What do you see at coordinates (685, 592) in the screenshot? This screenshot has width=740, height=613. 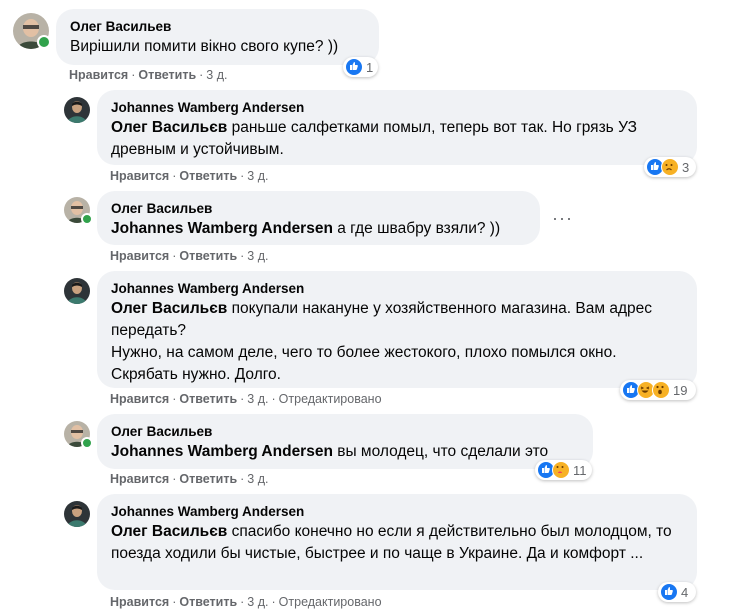 I see `reaction-count: 4` at bounding box center [685, 592].